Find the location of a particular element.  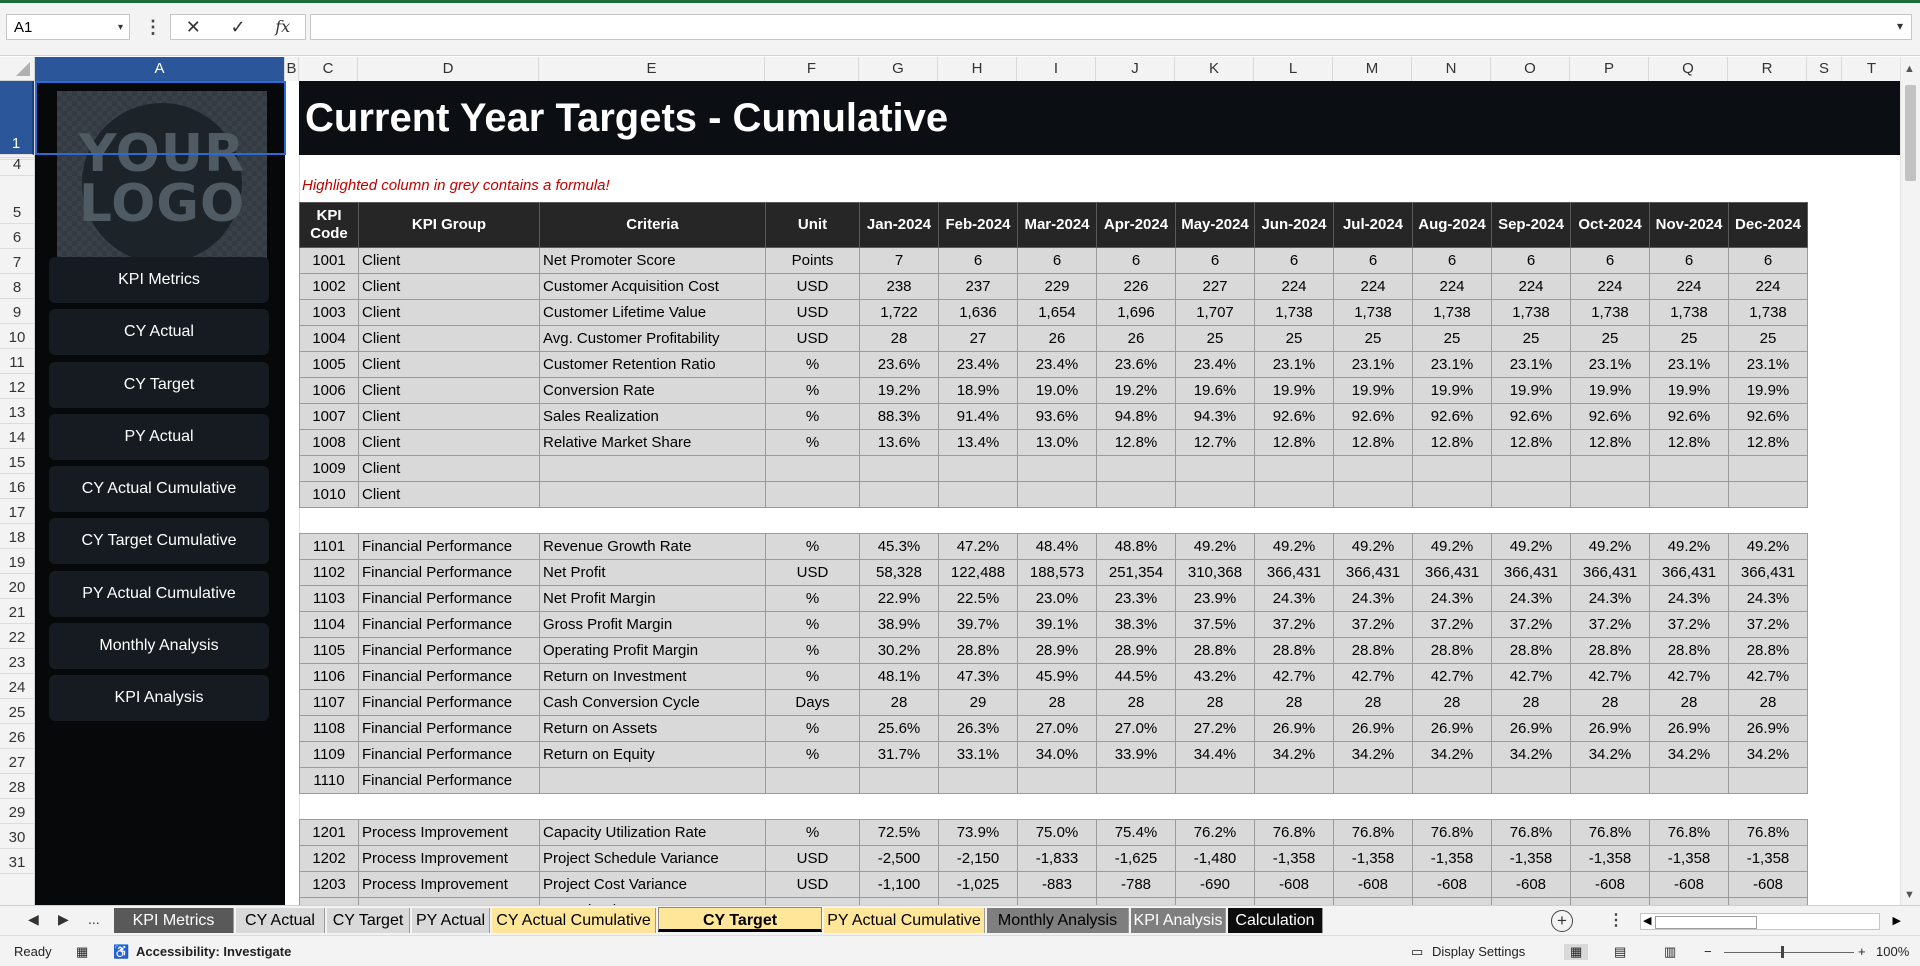

table-cell: Avg. Customer Profitability is located at coordinates (652, 338).